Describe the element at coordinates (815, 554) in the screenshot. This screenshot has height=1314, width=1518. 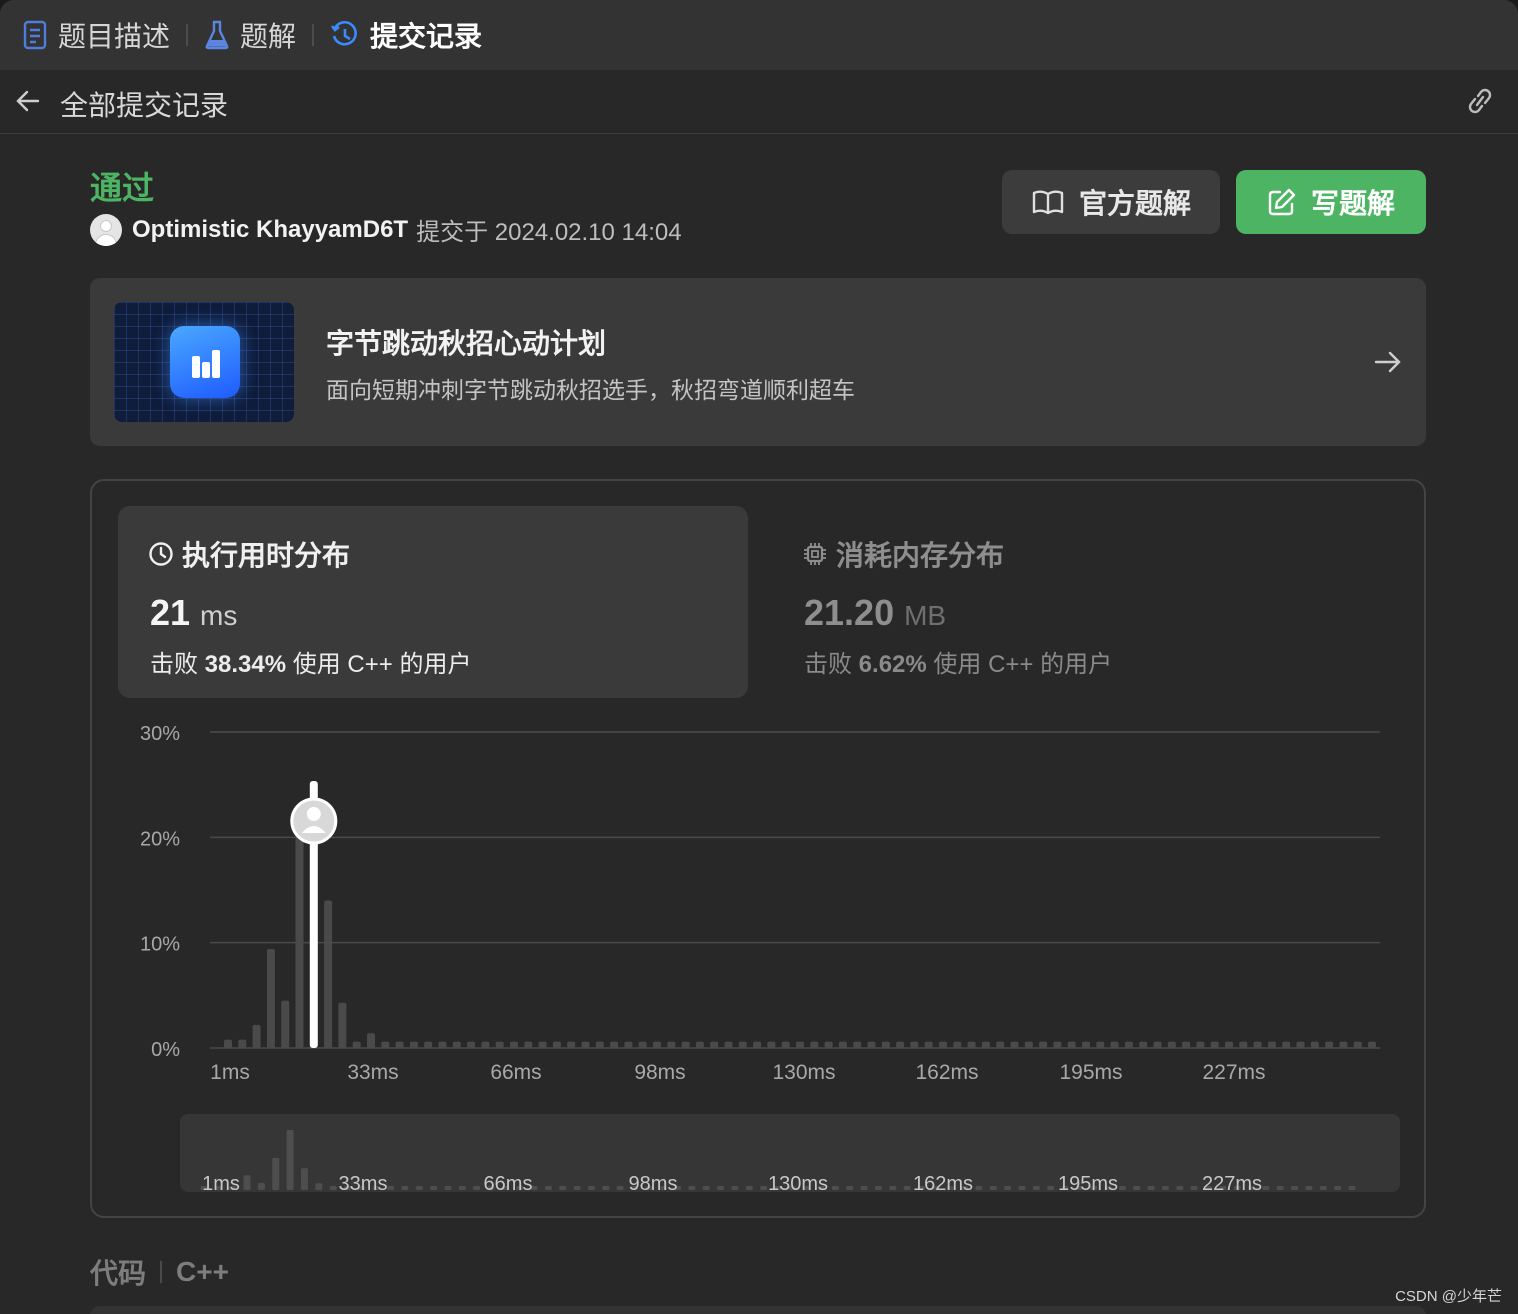
I see `chip-icon` at that location.